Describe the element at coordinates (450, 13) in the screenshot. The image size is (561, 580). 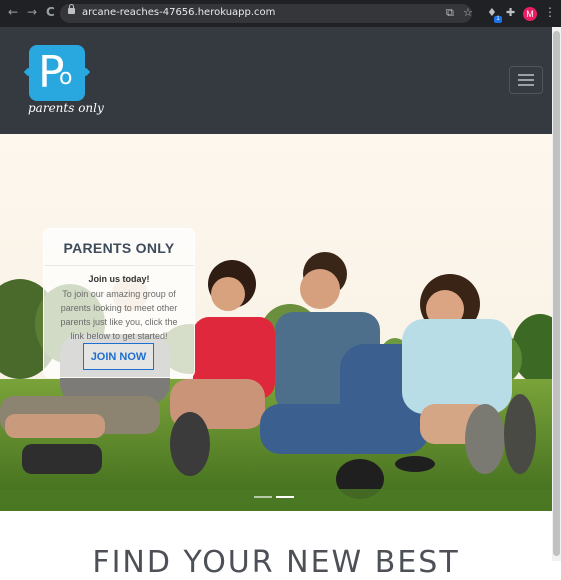
I see `open-in-new-icon: ⧉` at that location.